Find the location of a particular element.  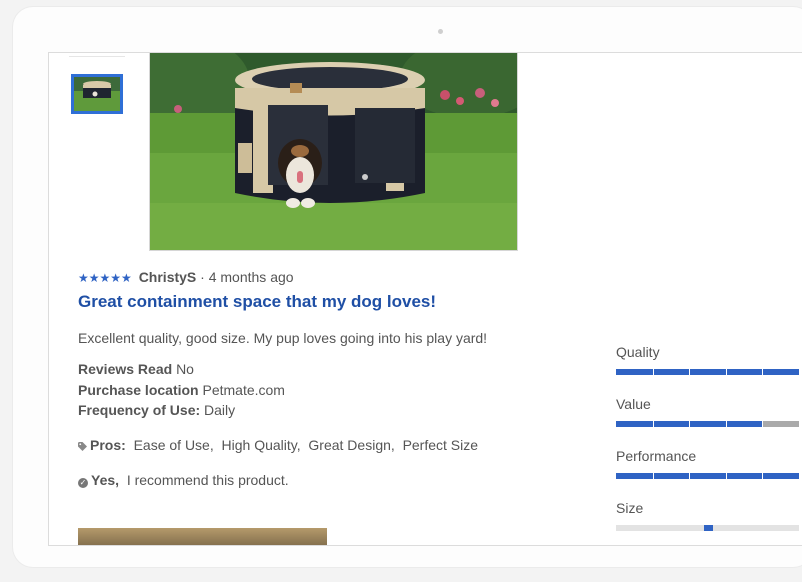

recommendation: ✓ Yes, I recommend this product. is located at coordinates (338, 480).